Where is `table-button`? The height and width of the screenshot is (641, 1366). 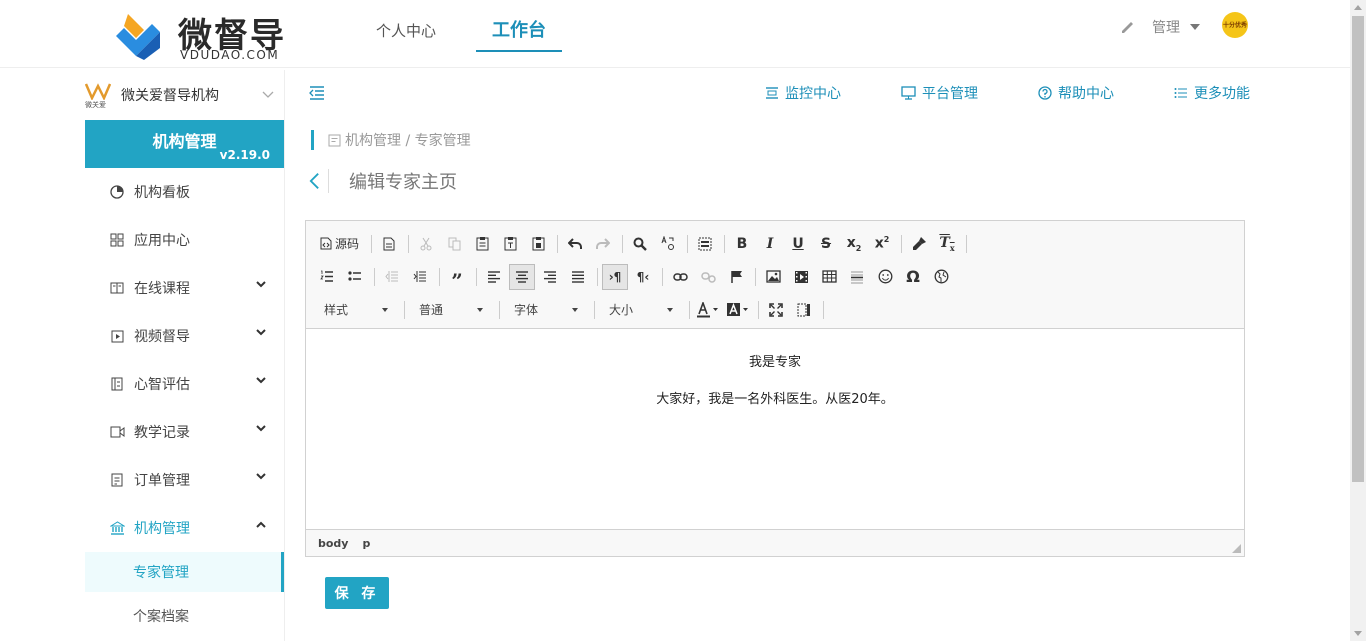
table-button is located at coordinates (829, 277).